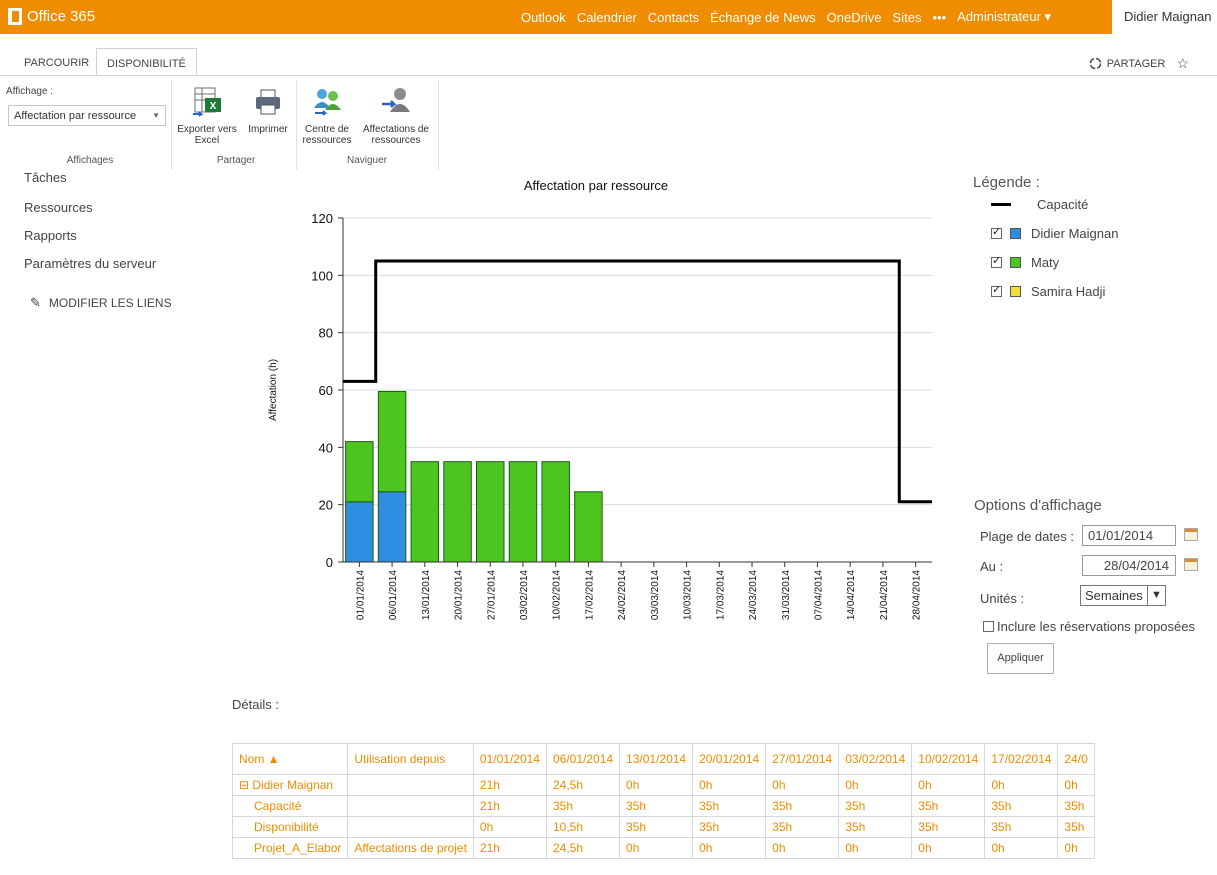 The width and height of the screenshot is (1217, 875). Describe the element at coordinates (290, 827) in the screenshot. I see `table-cell: Disponibilité` at that location.